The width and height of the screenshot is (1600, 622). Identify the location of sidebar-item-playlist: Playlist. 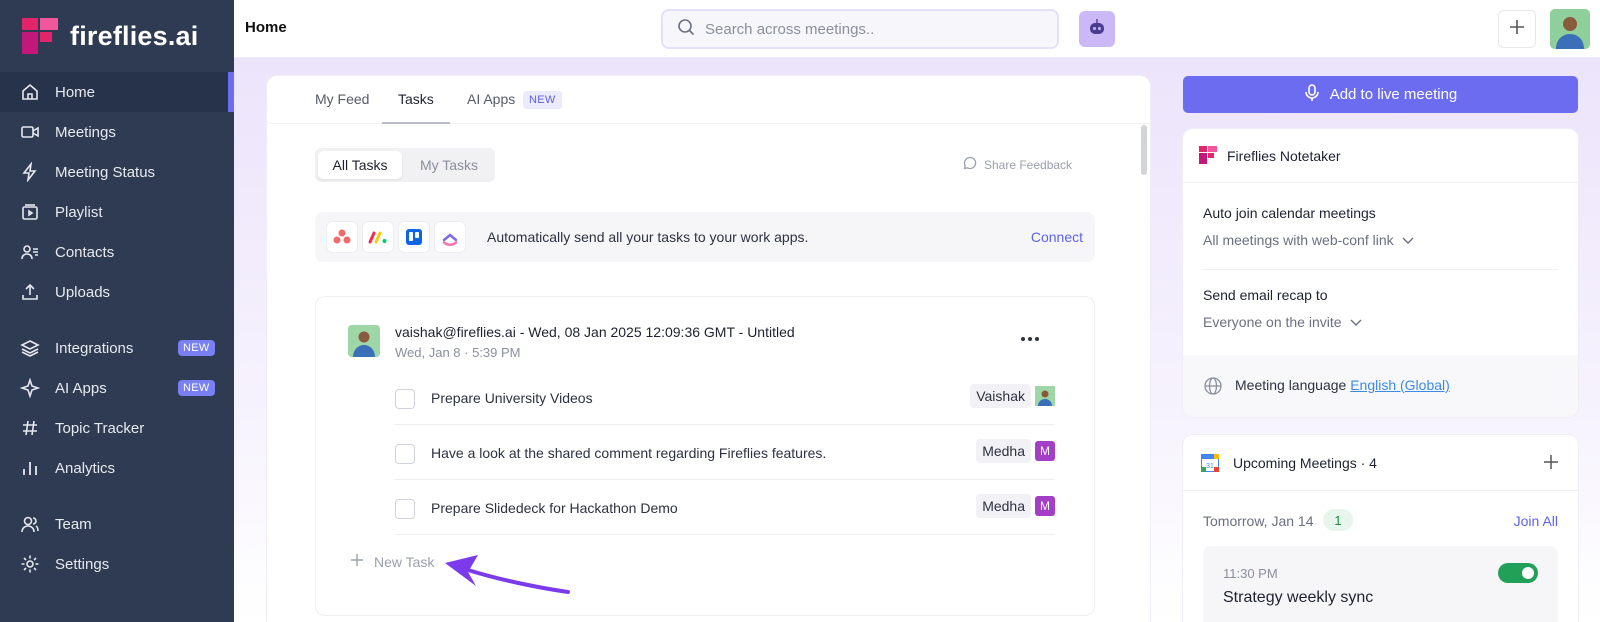
(117, 212).